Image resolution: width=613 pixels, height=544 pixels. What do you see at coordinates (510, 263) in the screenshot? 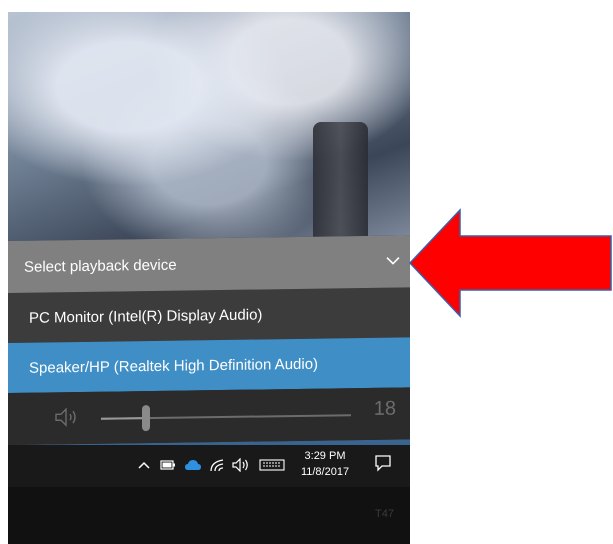
I see `red-arrow-annotation` at bounding box center [510, 263].